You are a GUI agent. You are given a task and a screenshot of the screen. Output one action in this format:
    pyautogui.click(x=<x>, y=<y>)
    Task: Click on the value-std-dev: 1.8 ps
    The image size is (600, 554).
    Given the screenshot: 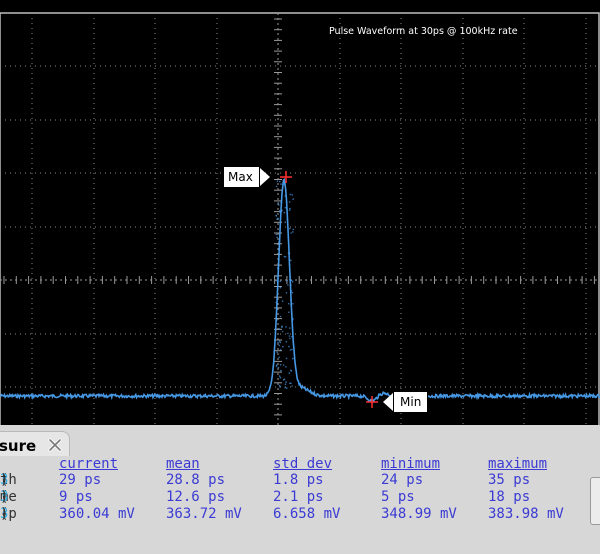 What is the action you would take?
    pyautogui.click(x=298, y=480)
    